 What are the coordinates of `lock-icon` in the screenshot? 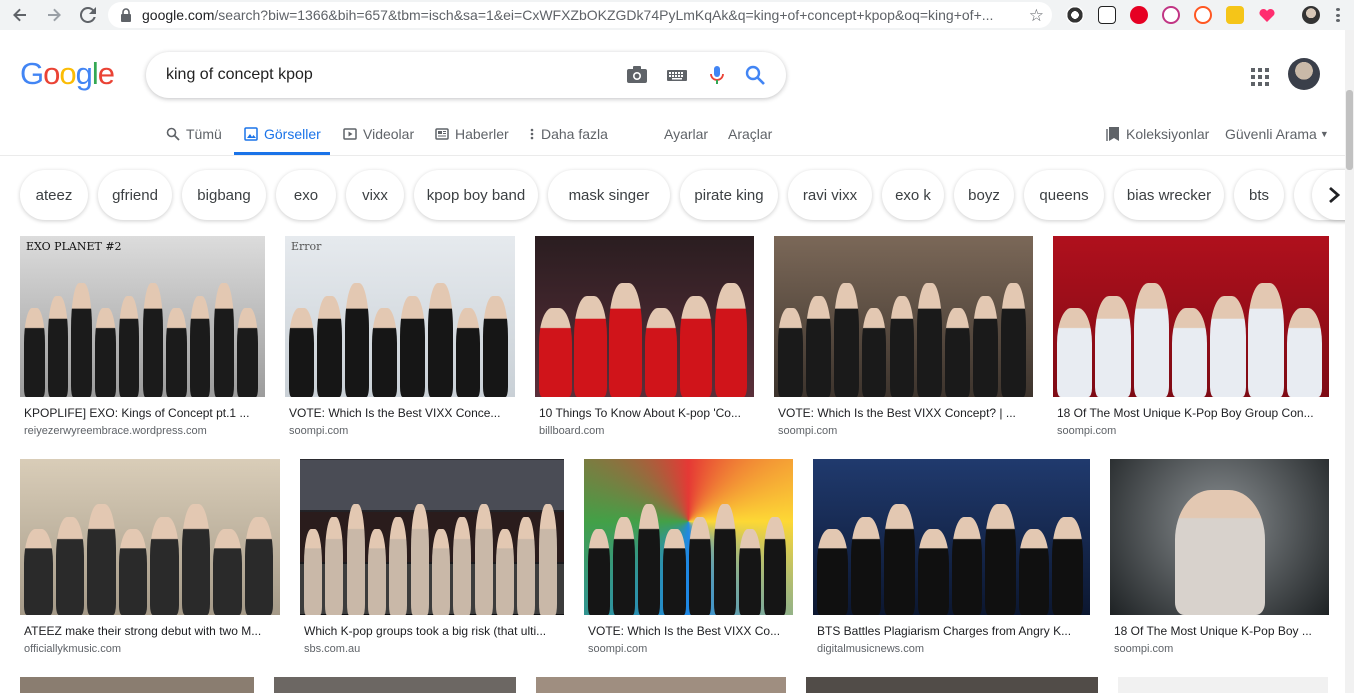 It's located at (126, 15).